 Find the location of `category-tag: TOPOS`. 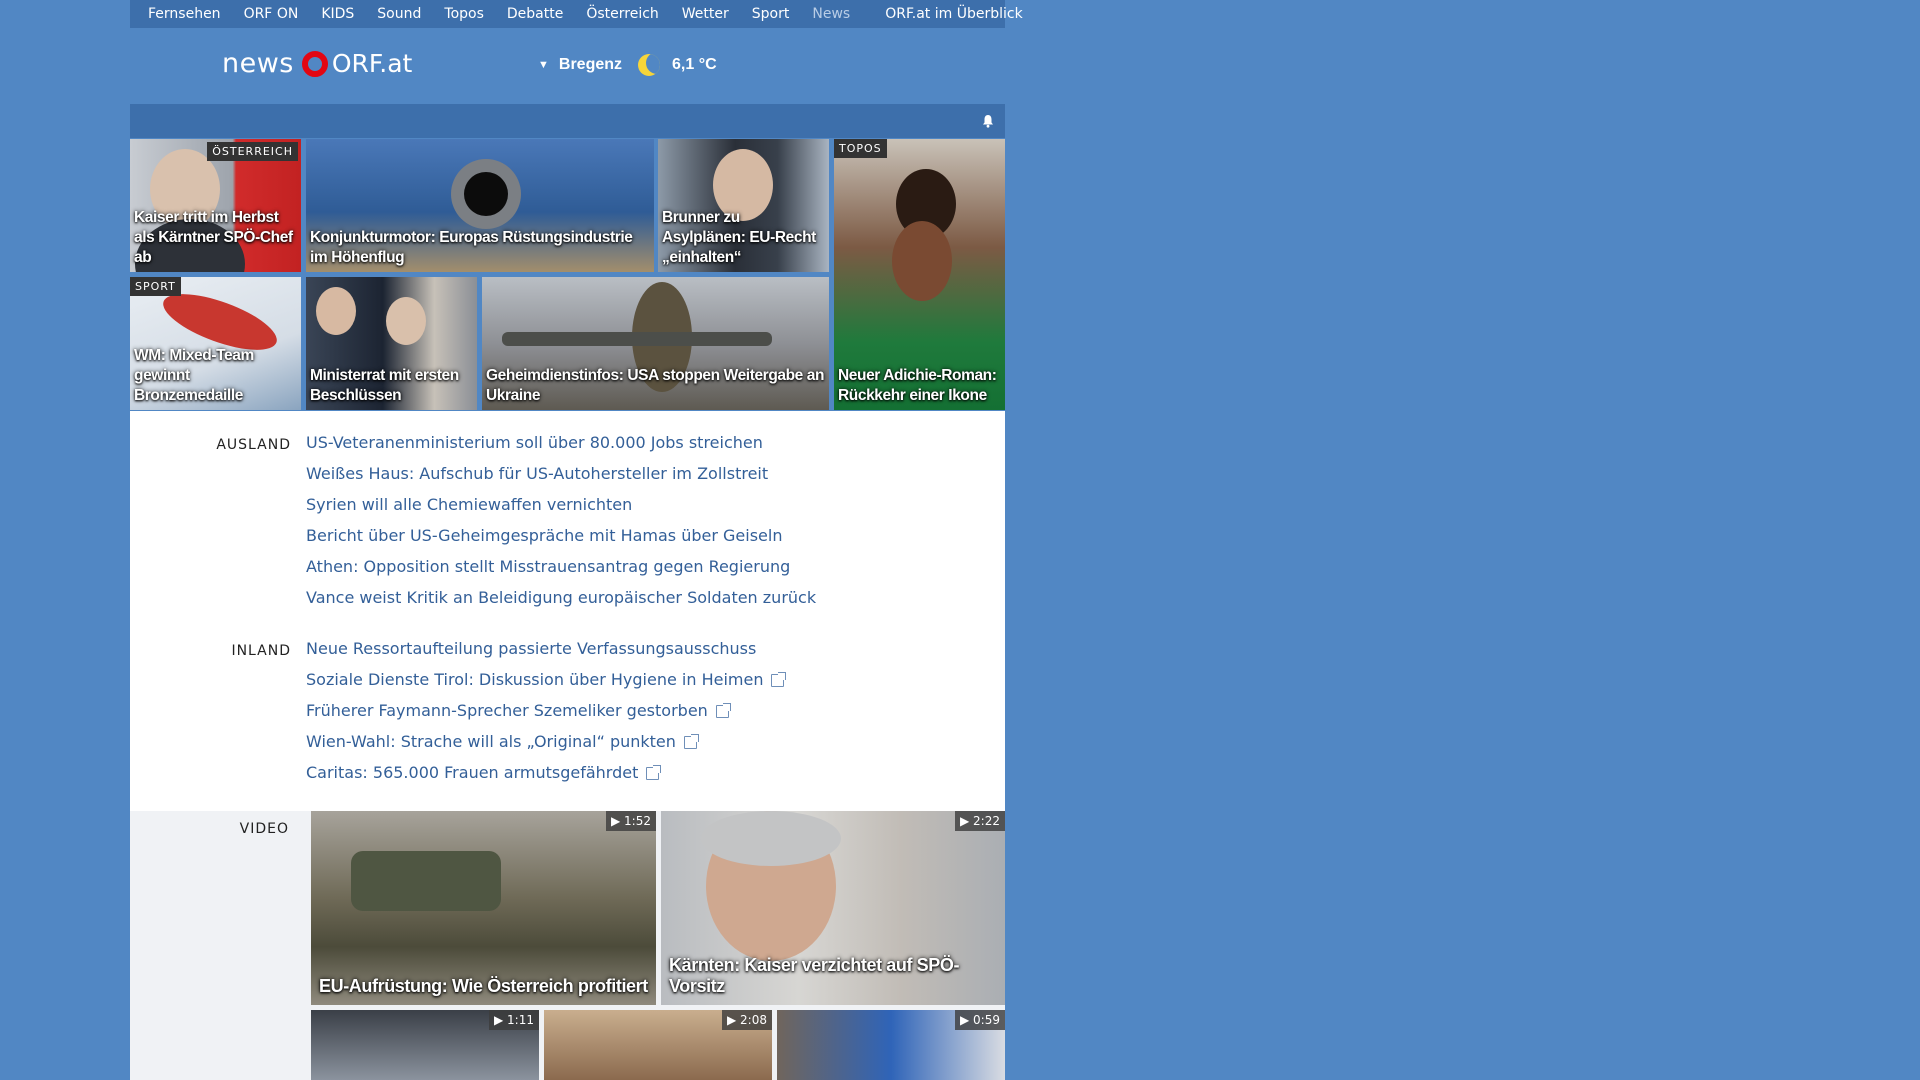

category-tag: TOPOS is located at coordinates (860, 148).